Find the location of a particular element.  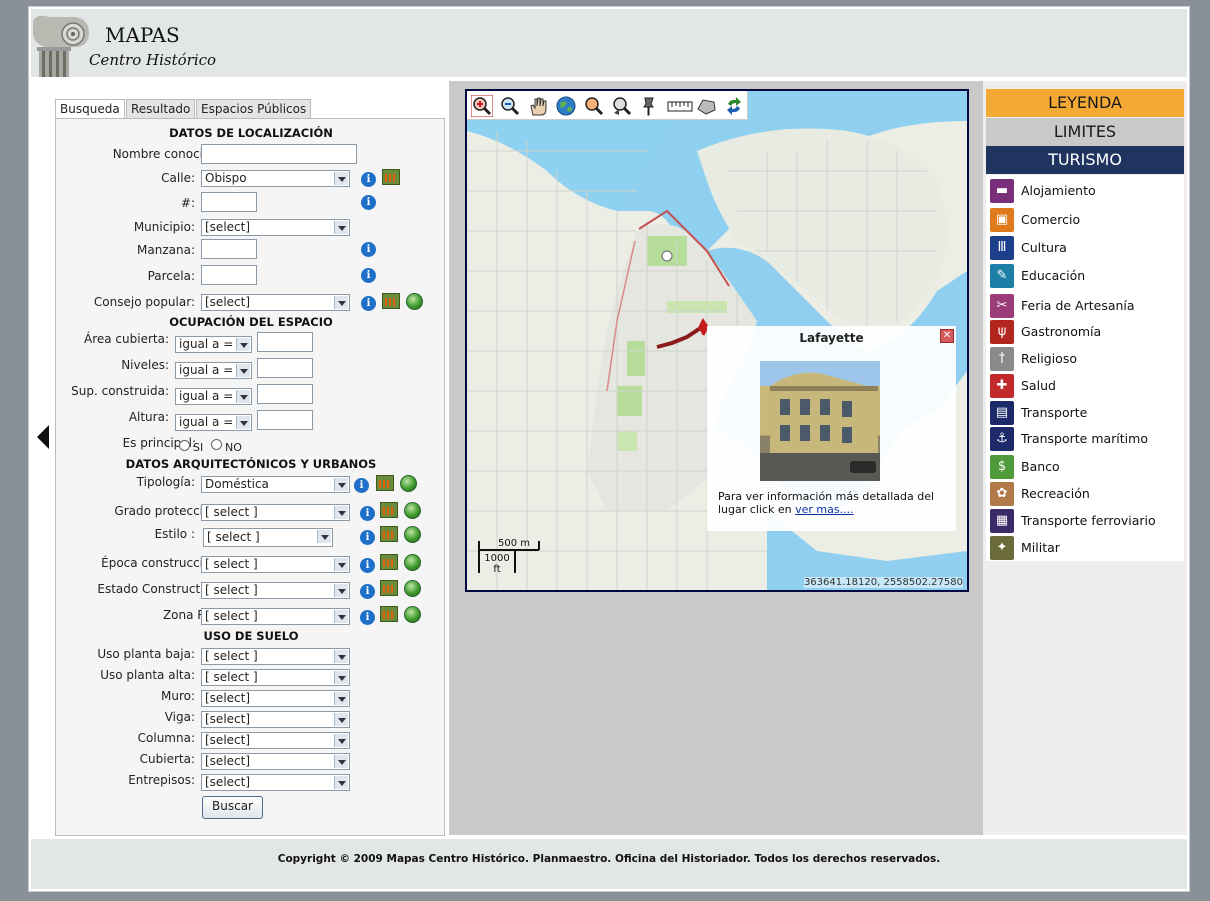

viga-select: [select] is located at coordinates (275, 719).